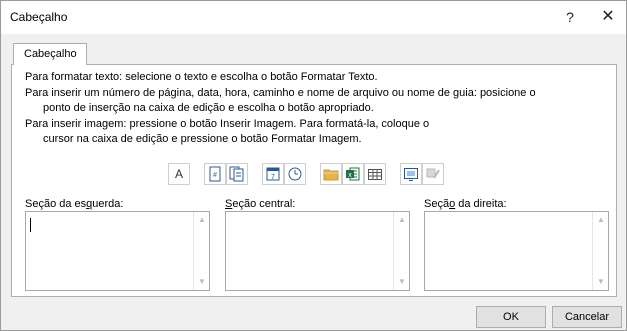 This screenshot has width=627, height=331. I want to click on insert-page-number-button: #, so click(215, 174).